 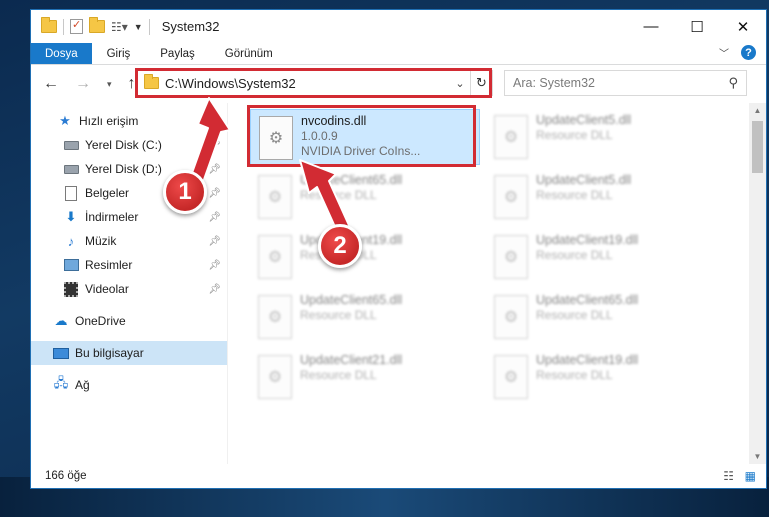 I want to click on search-icon: ⚲, so click(x=733, y=83).